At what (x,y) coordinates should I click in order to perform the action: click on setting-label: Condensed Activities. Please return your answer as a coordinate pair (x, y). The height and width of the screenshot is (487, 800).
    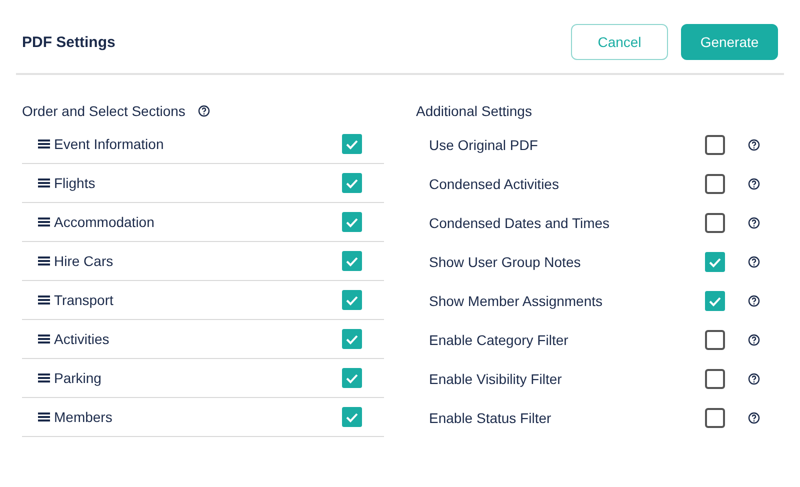
    Looking at the image, I should click on (494, 184).